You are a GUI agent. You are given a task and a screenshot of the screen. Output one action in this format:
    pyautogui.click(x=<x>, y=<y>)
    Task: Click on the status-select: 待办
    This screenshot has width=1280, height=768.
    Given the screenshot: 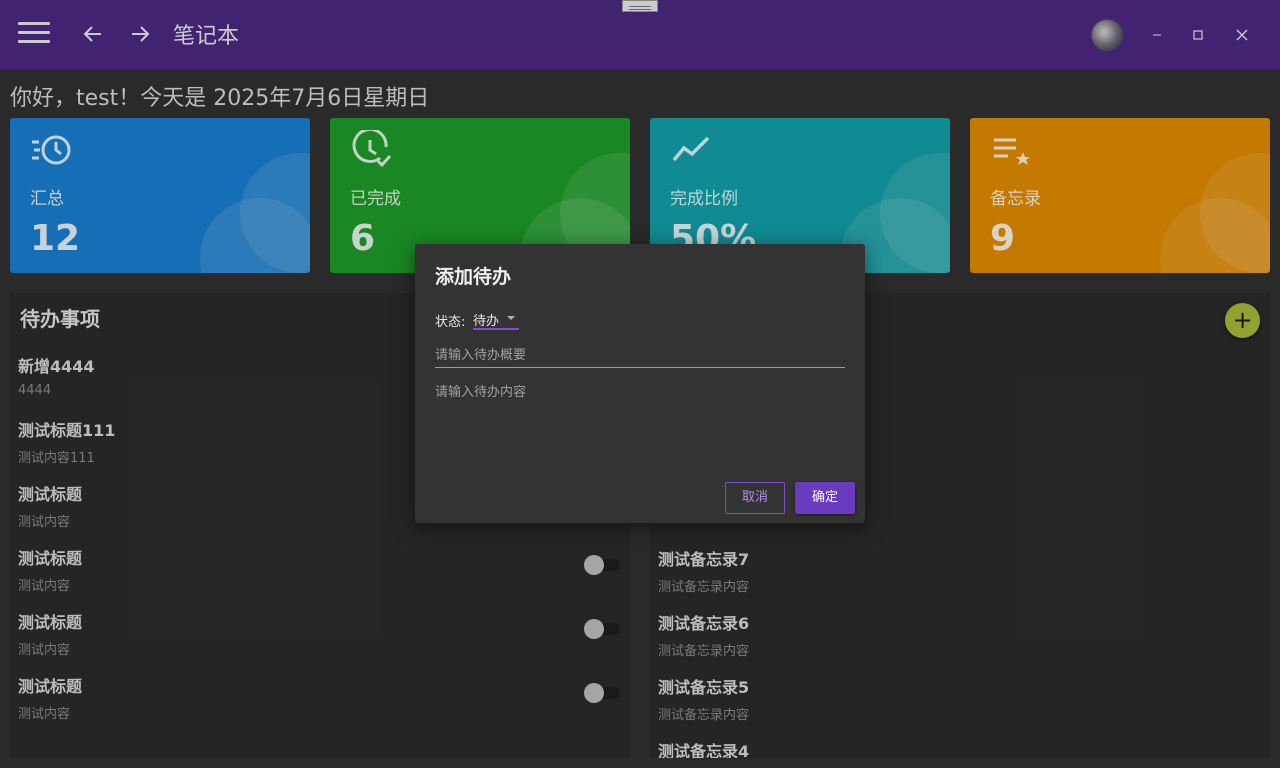 What is the action you would take?
    pyautogui.click(x=496, y=319)
    